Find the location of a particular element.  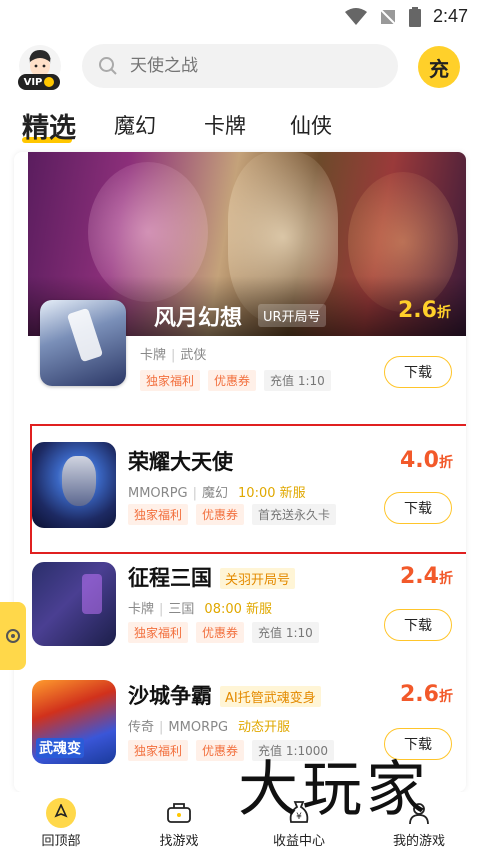

game-box-icon is located at coordinates (179, 813).